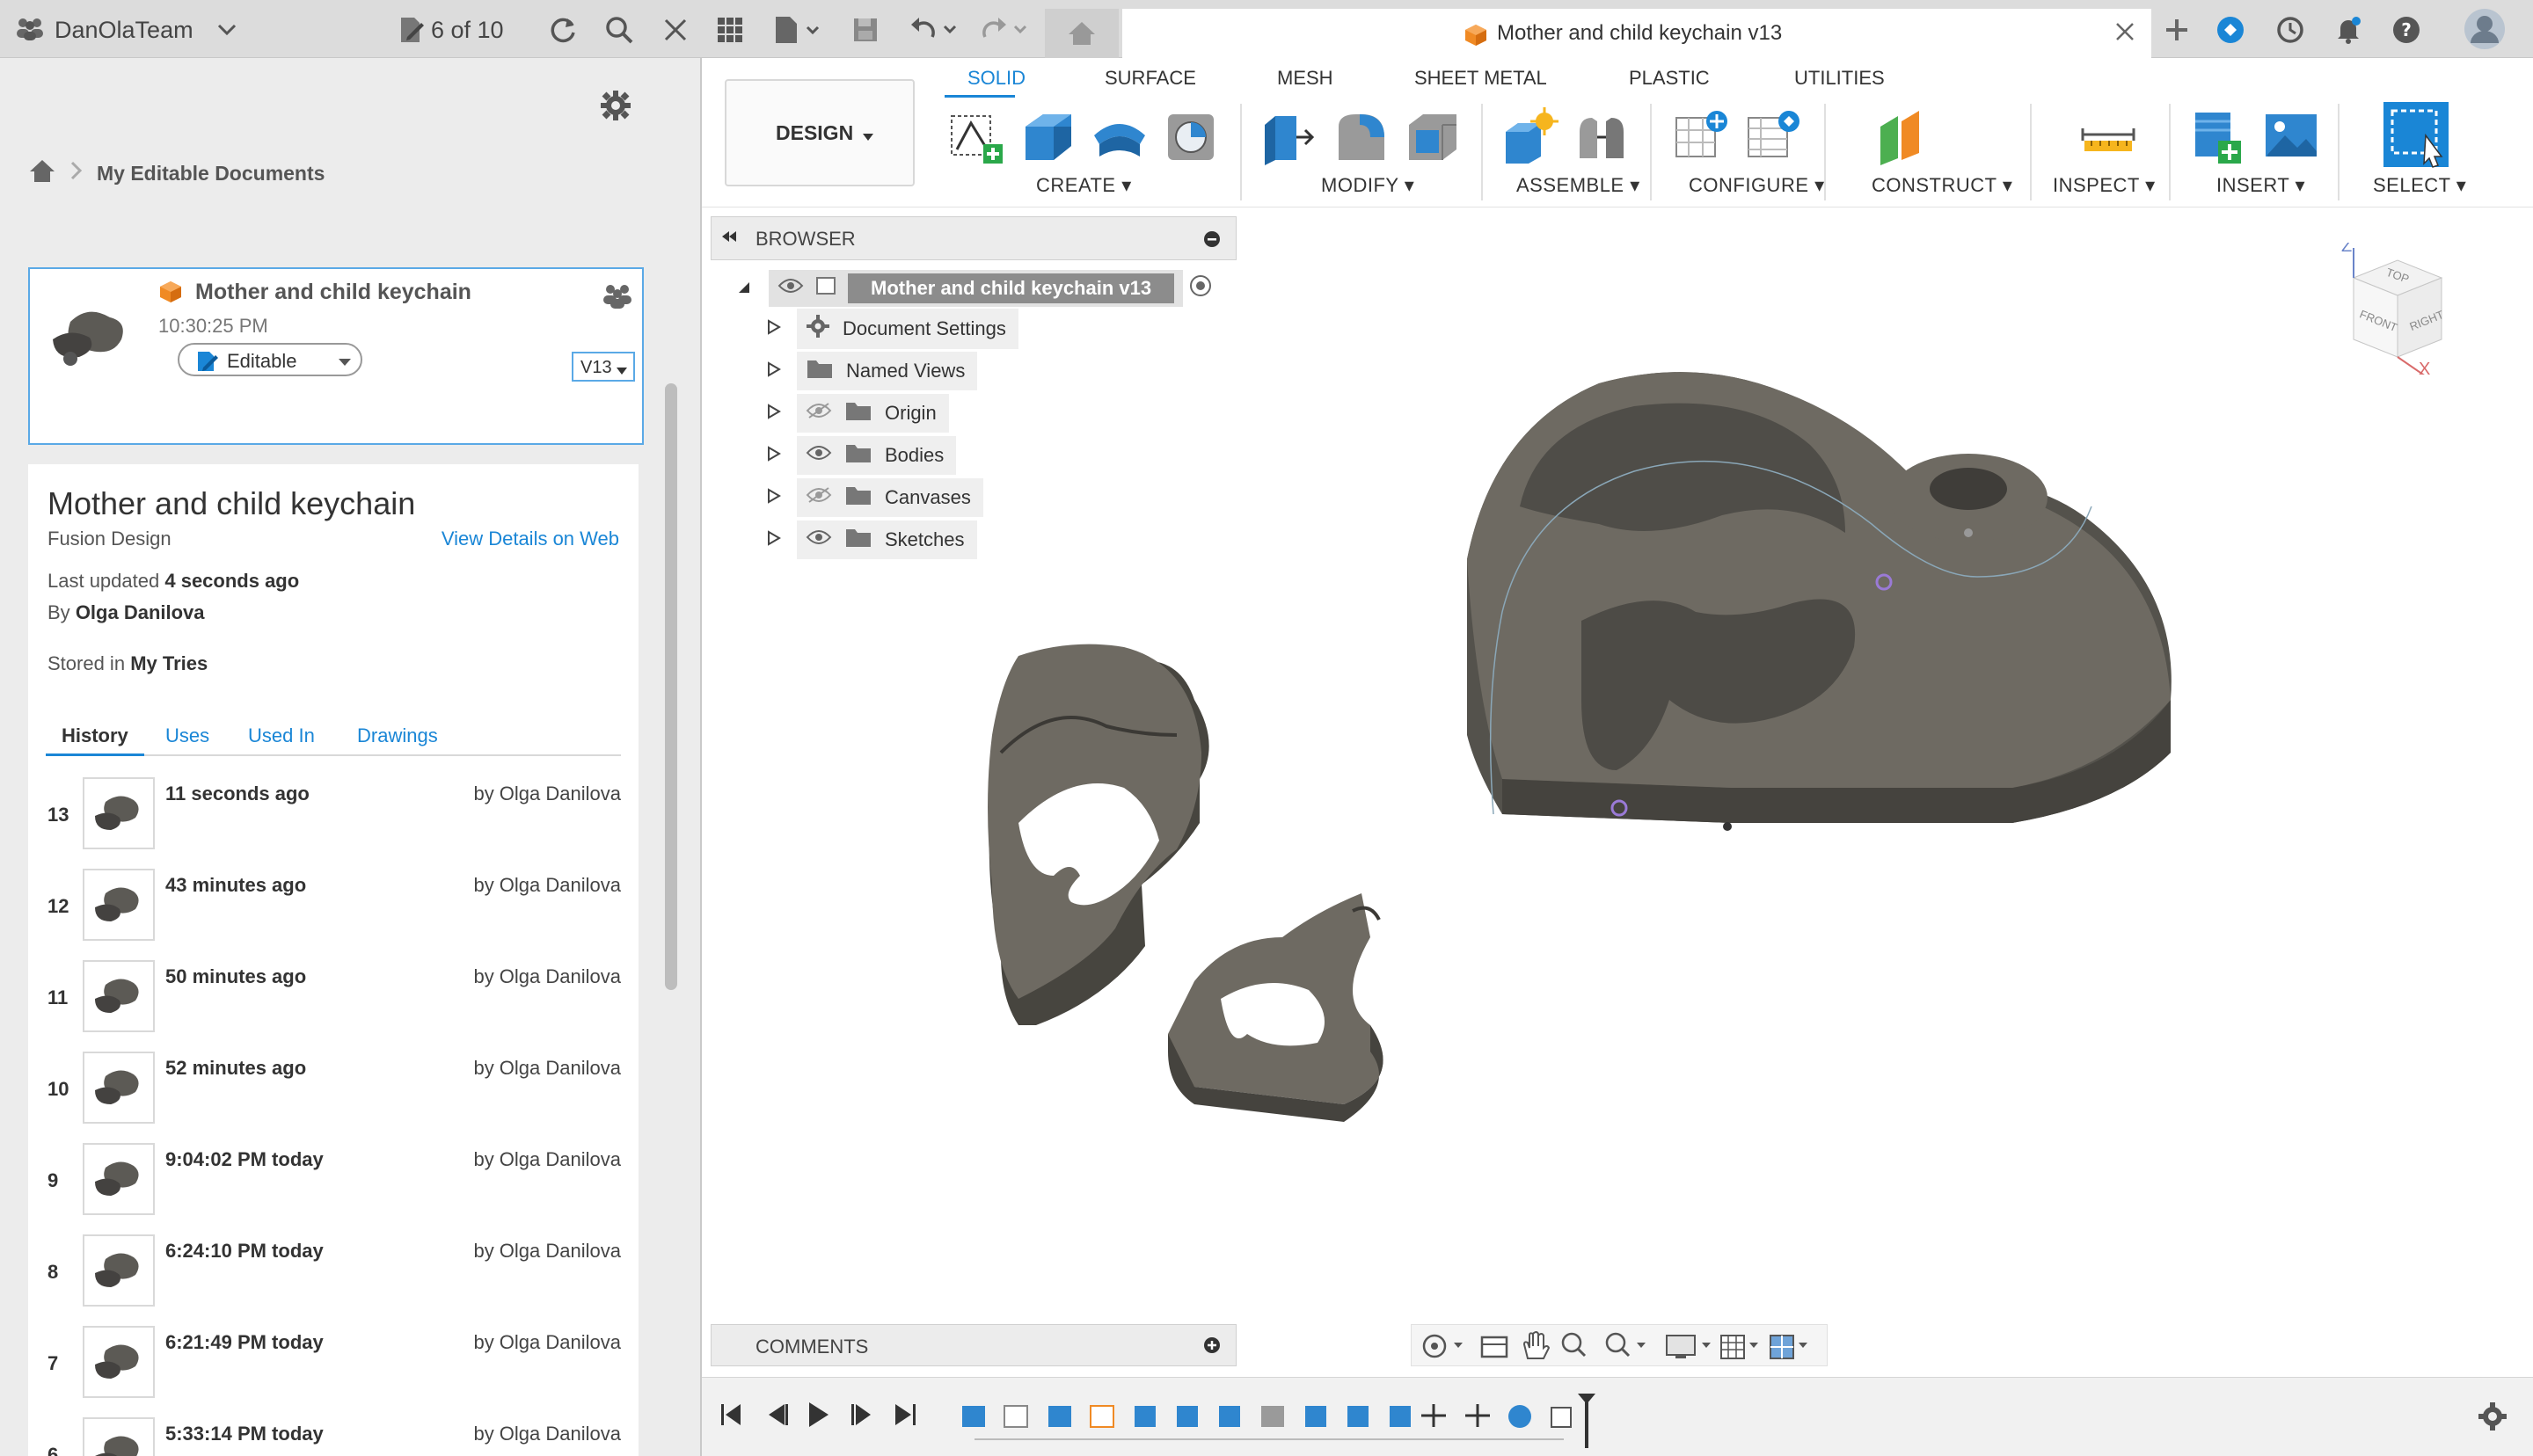 This screenshot has width=2533, height=1456. I want to click on tab-solid: SOLID, so click(996, 78).